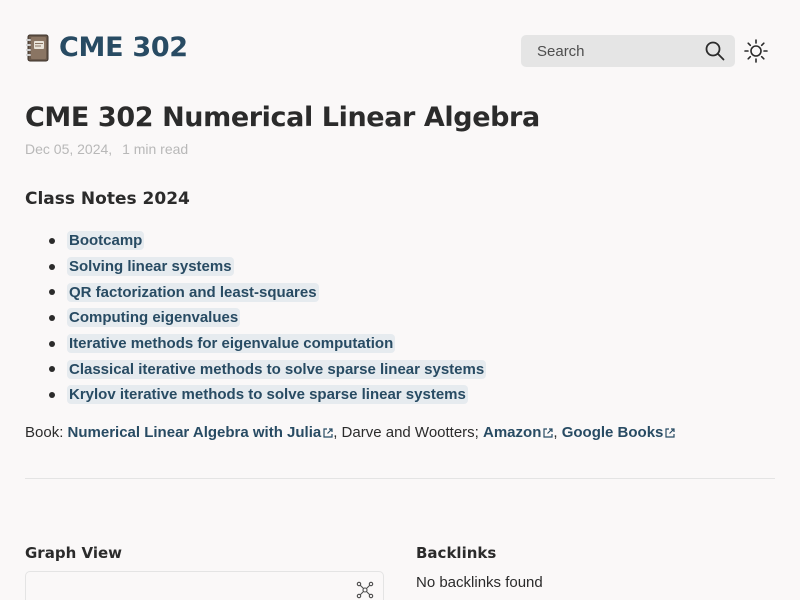 The height and width of the screenshot is (600, 800). What do you see at coordinates (267, 267) in the screenshot?
I see `list-item: Solving linear systems` at bounding box center [267, 267].